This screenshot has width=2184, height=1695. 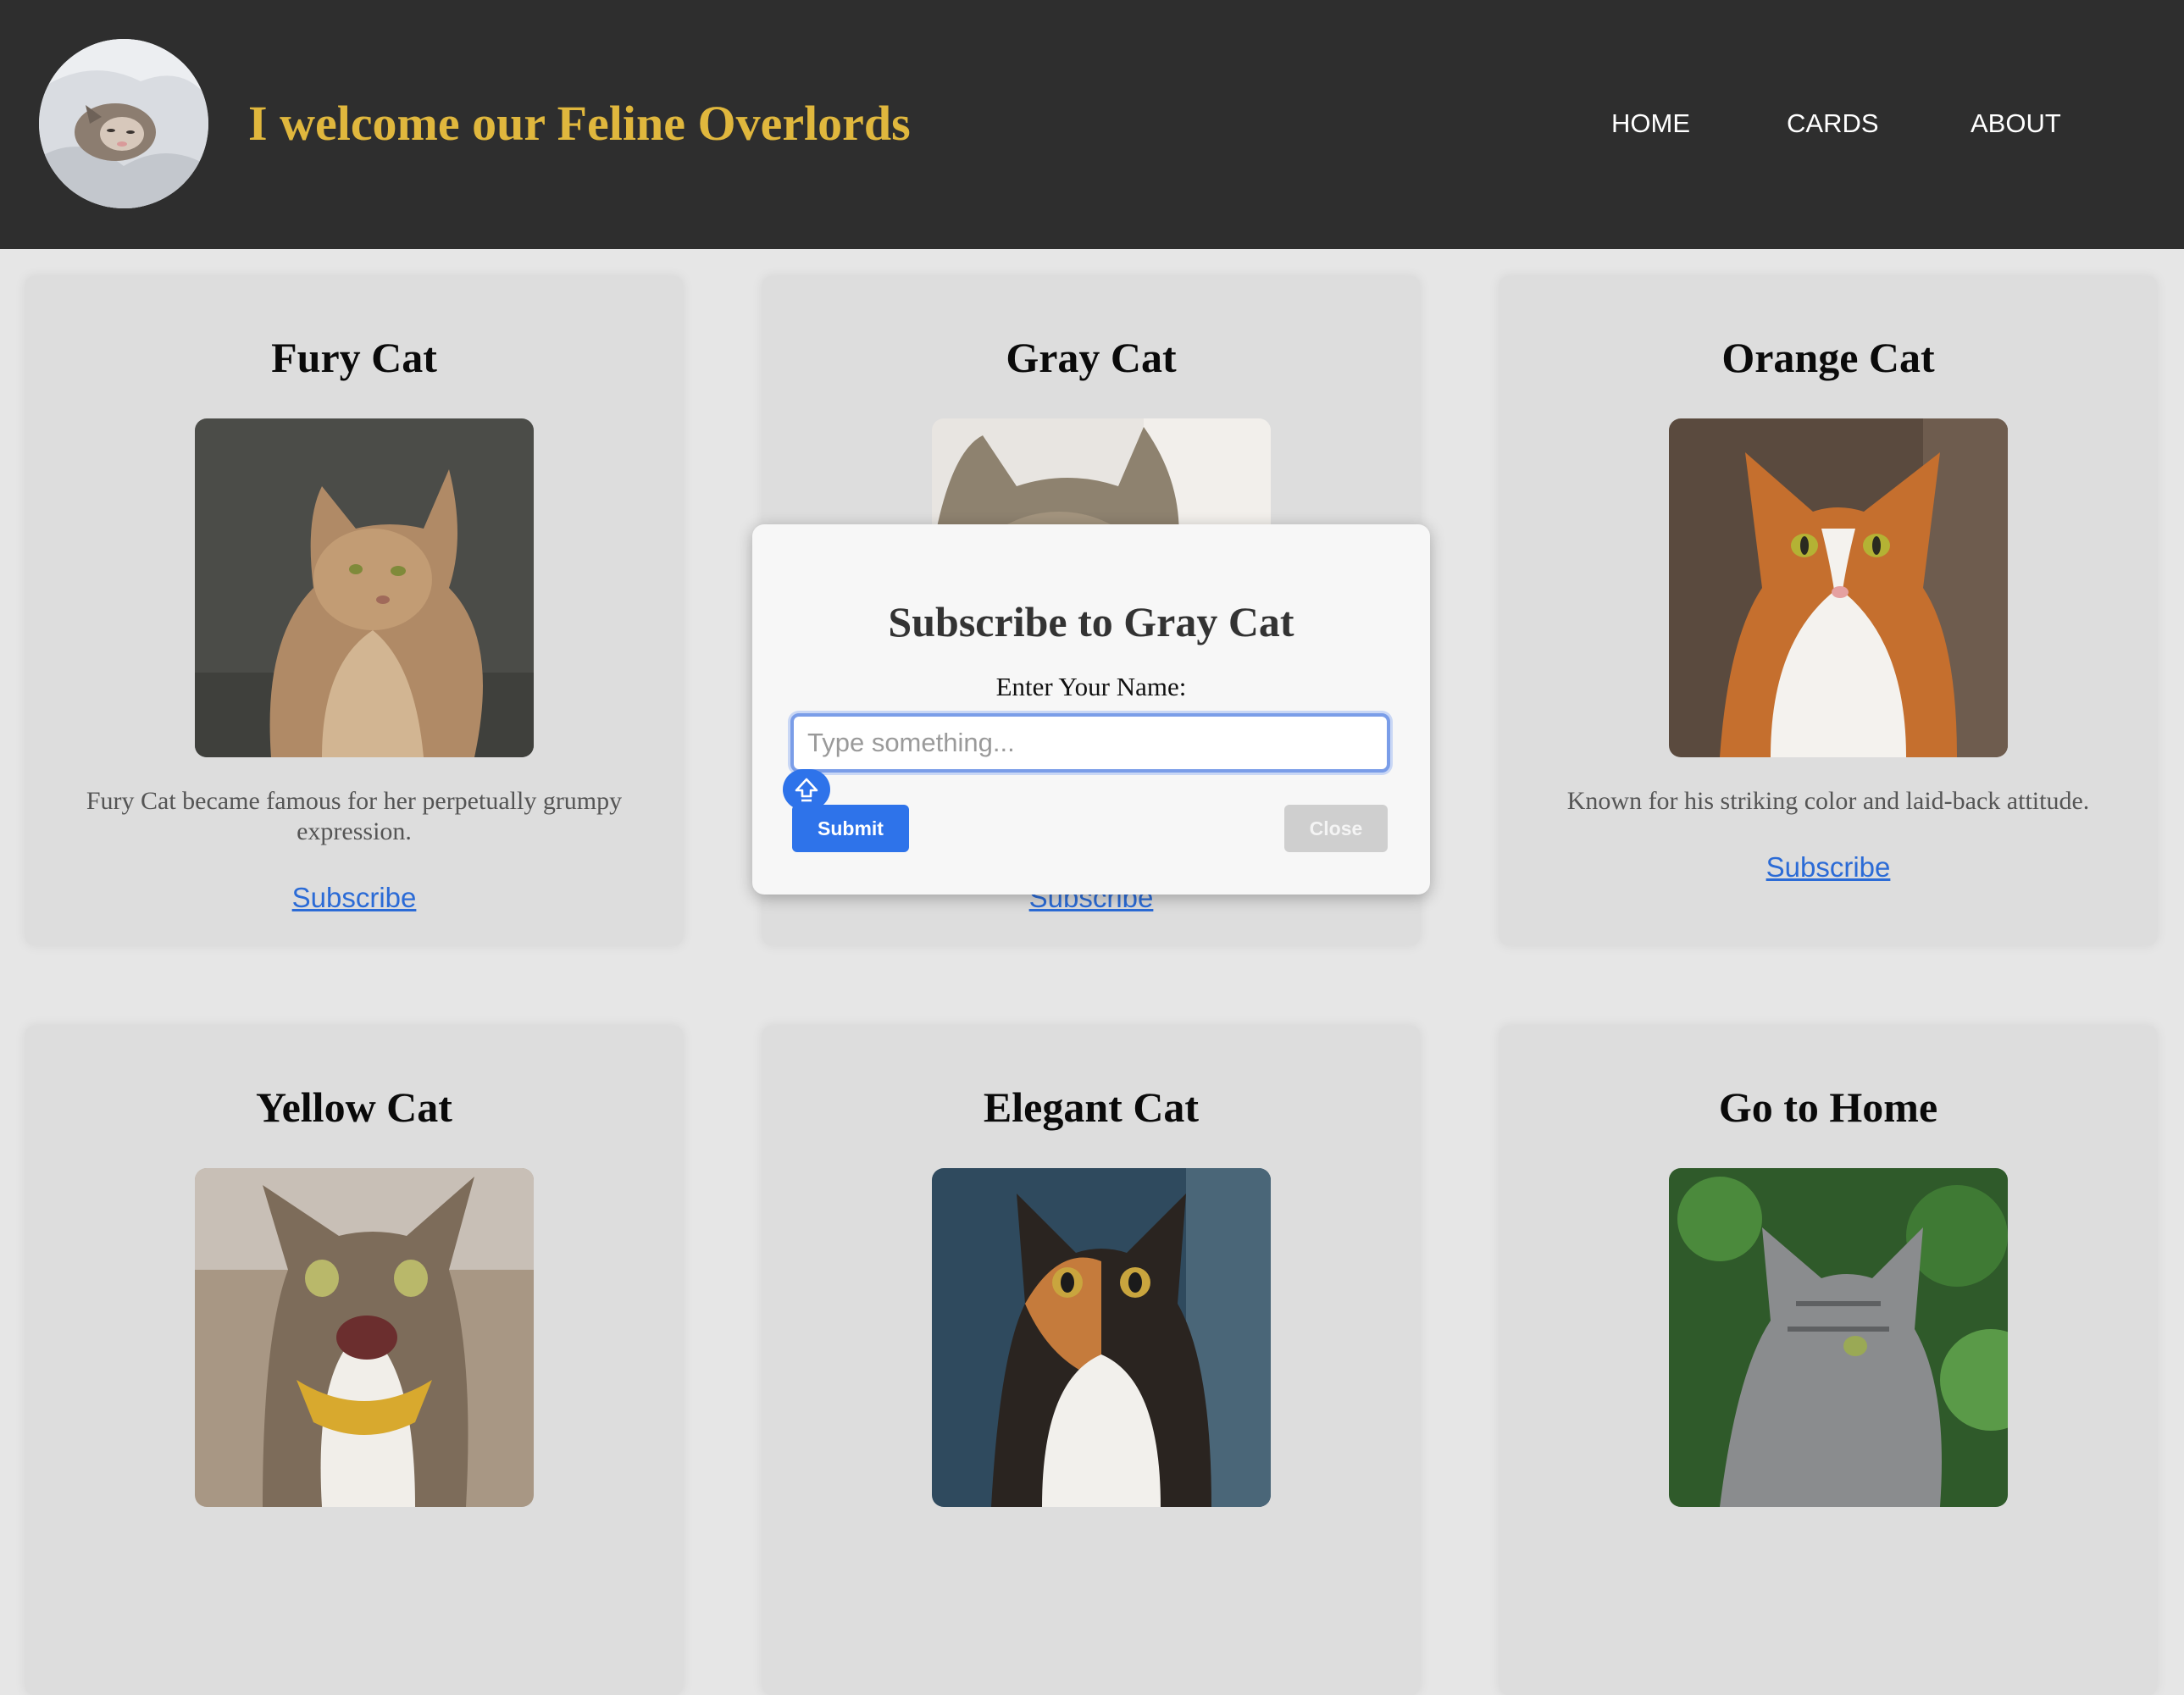 What do you see at coordinates (579, 124) in the screenshot?
I see `site-title: I welcome our Feline Overlords` at bounding box center [579, 124].